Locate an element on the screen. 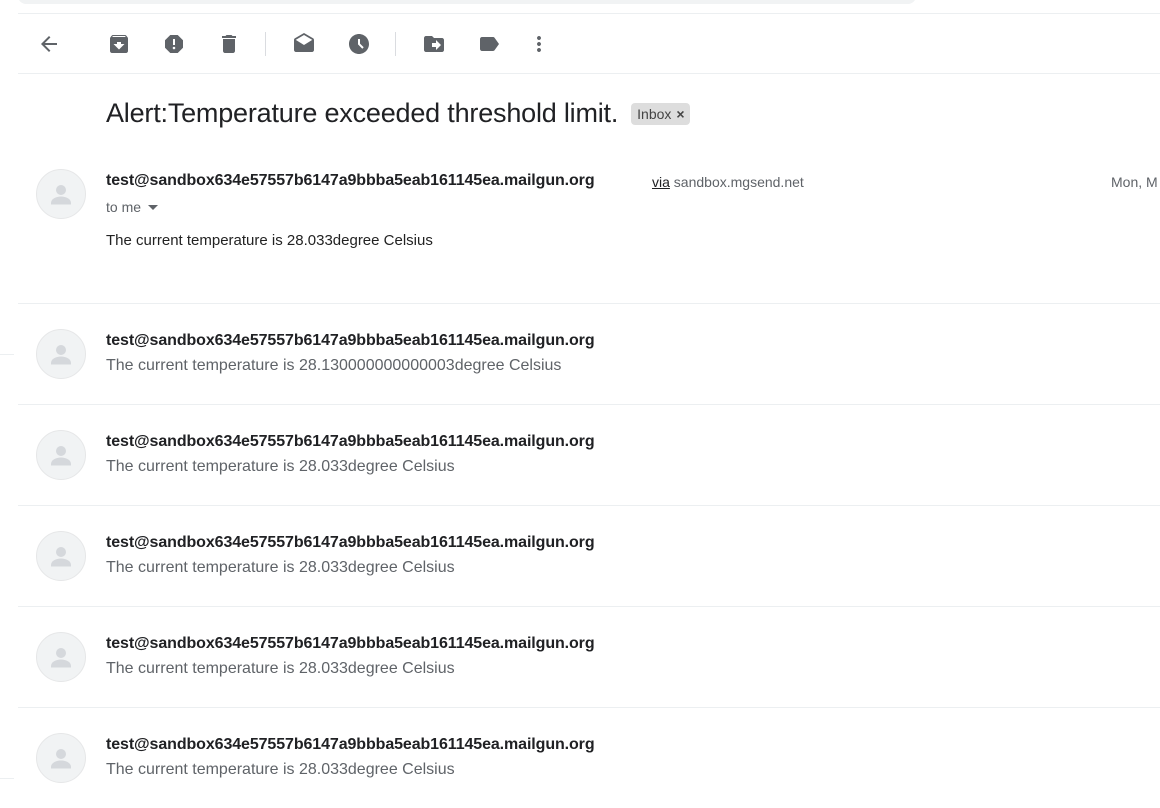  label-icon is located at coordinates (489, 44).